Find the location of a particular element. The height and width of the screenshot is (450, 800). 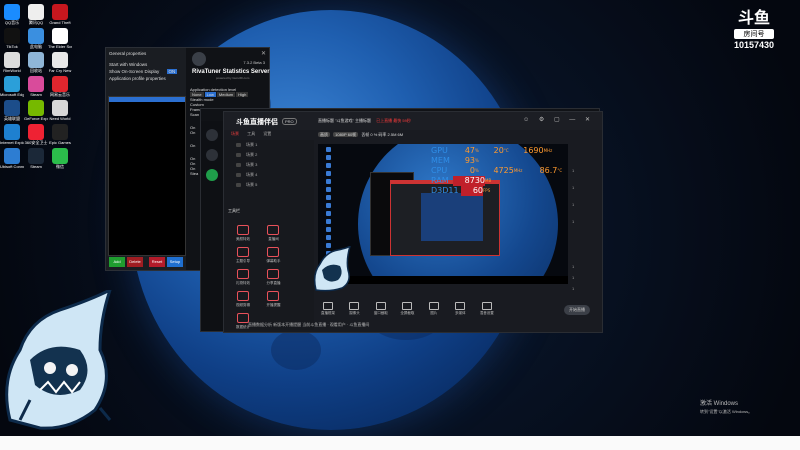

desktop-icon: RimWorld is located at coordinates (12, 62).